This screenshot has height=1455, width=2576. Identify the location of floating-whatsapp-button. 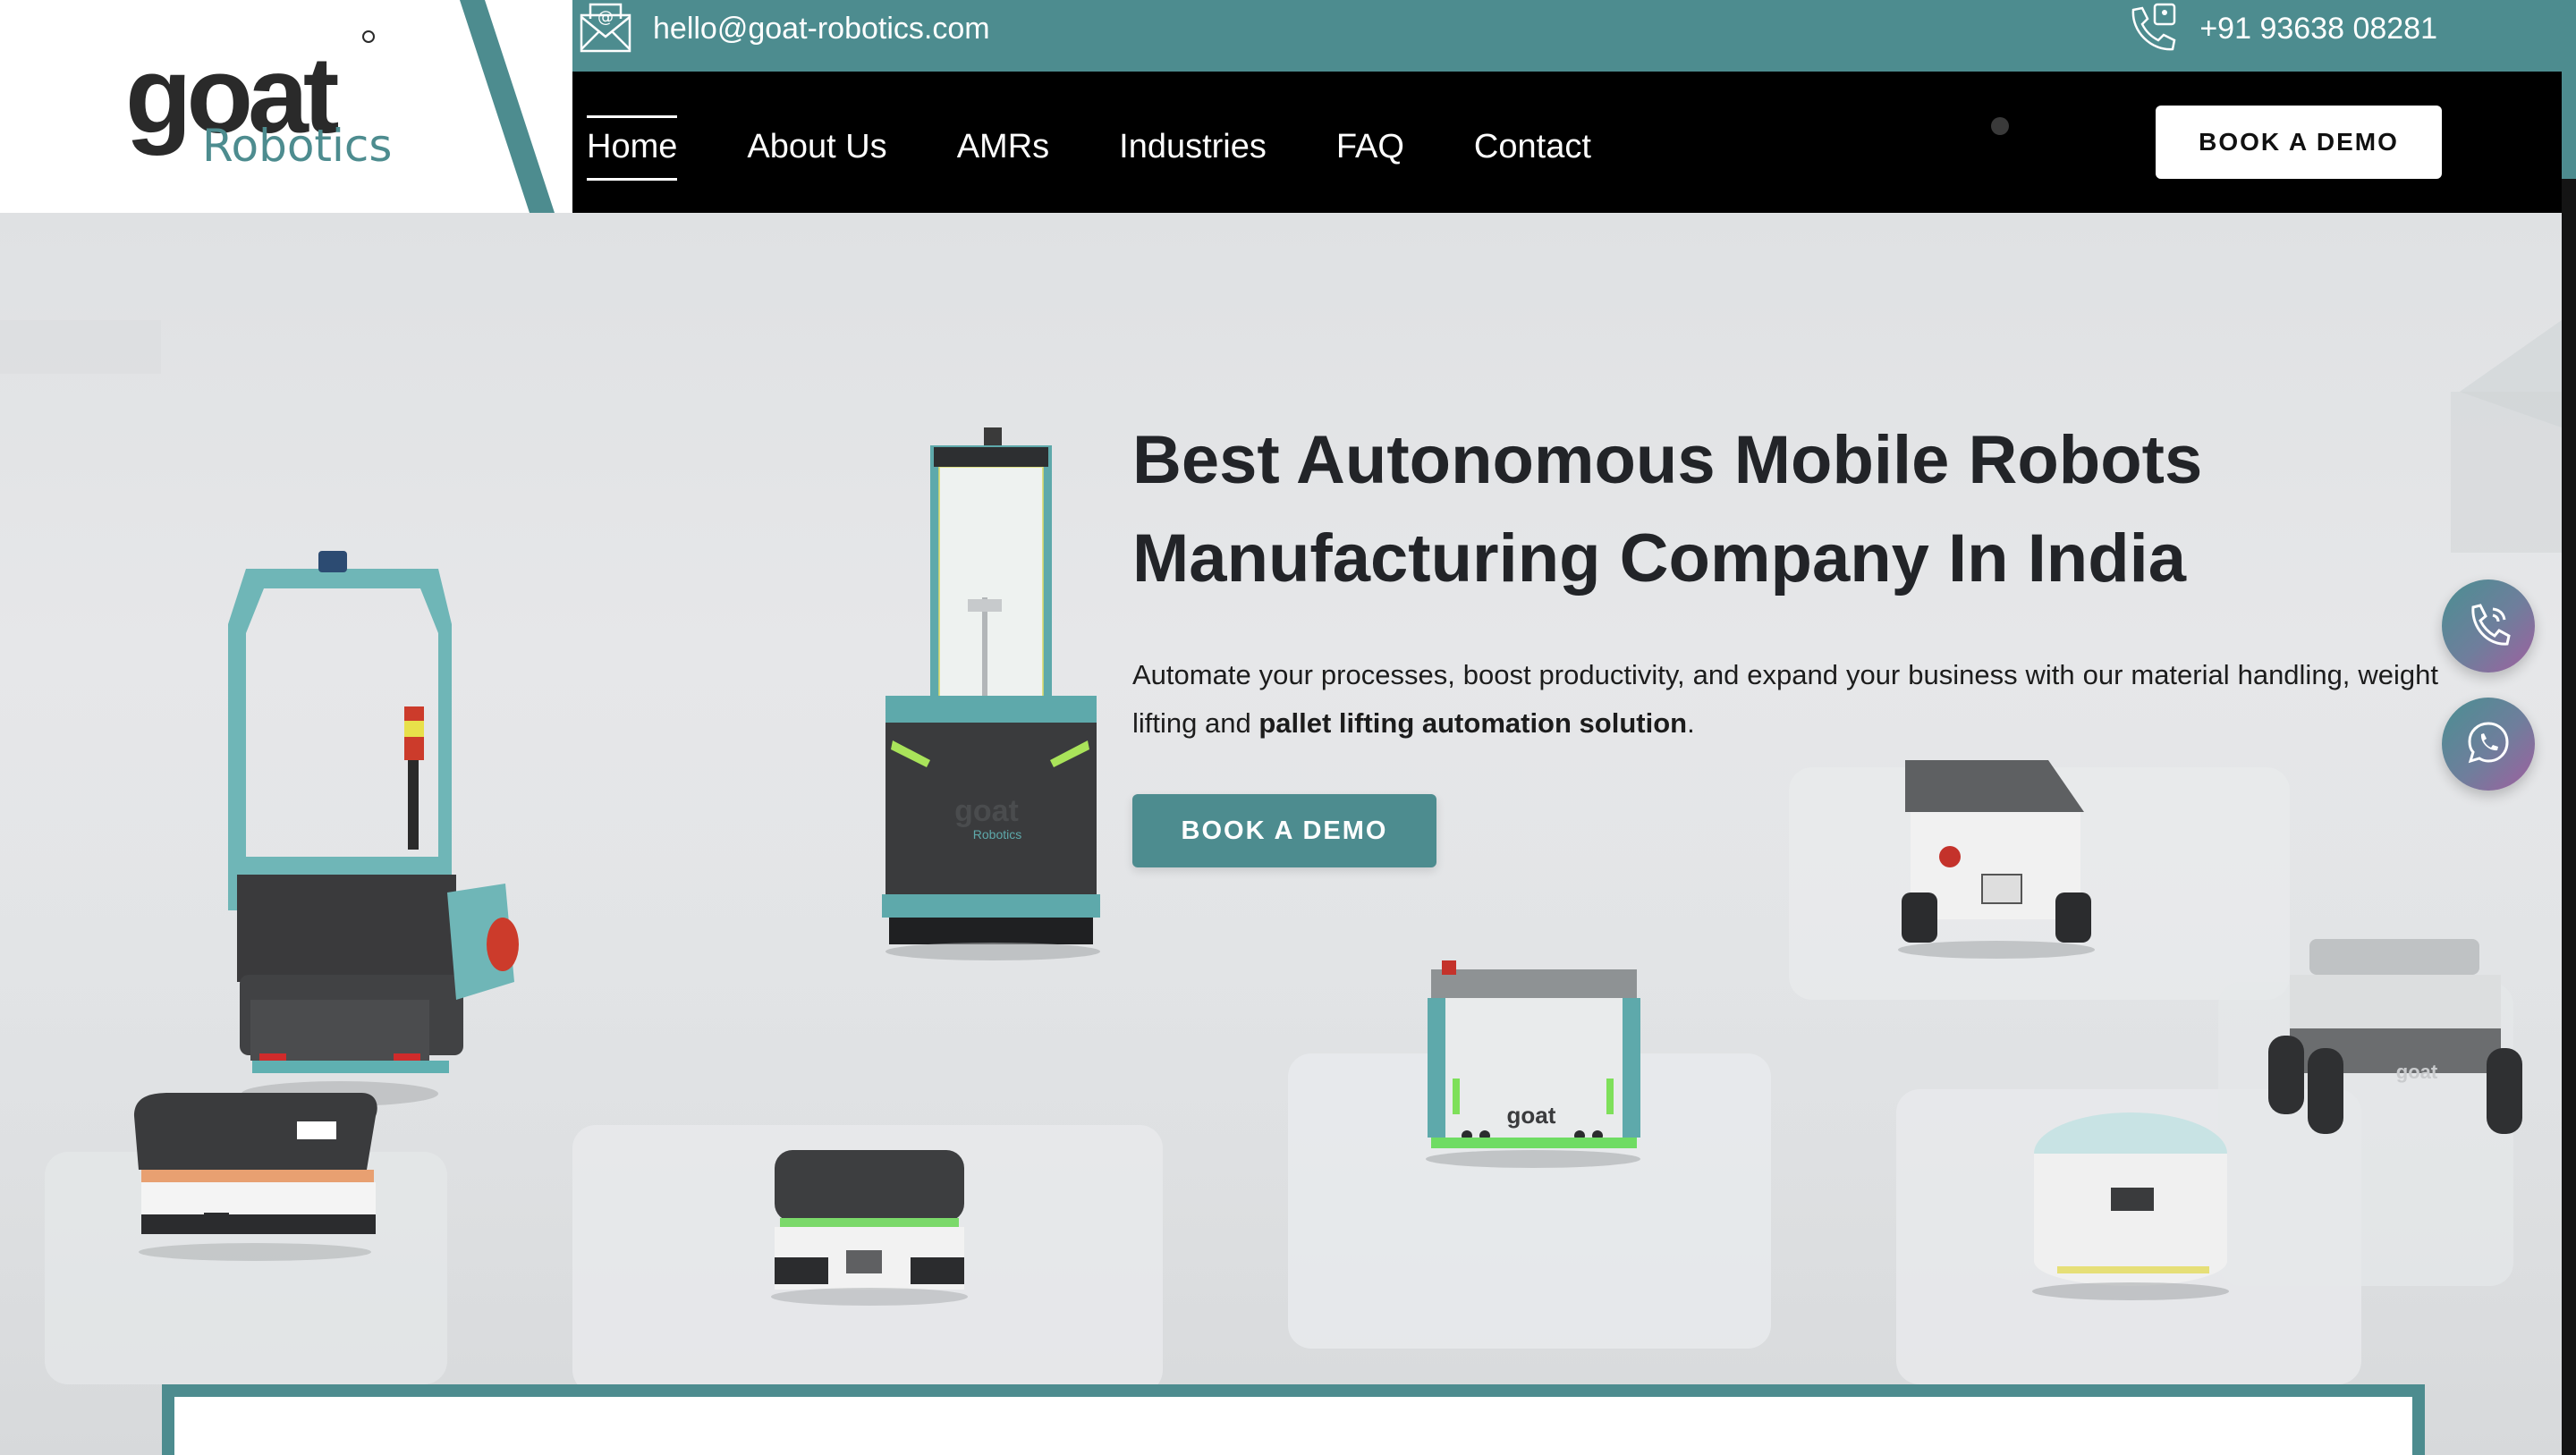
(2488, 745).